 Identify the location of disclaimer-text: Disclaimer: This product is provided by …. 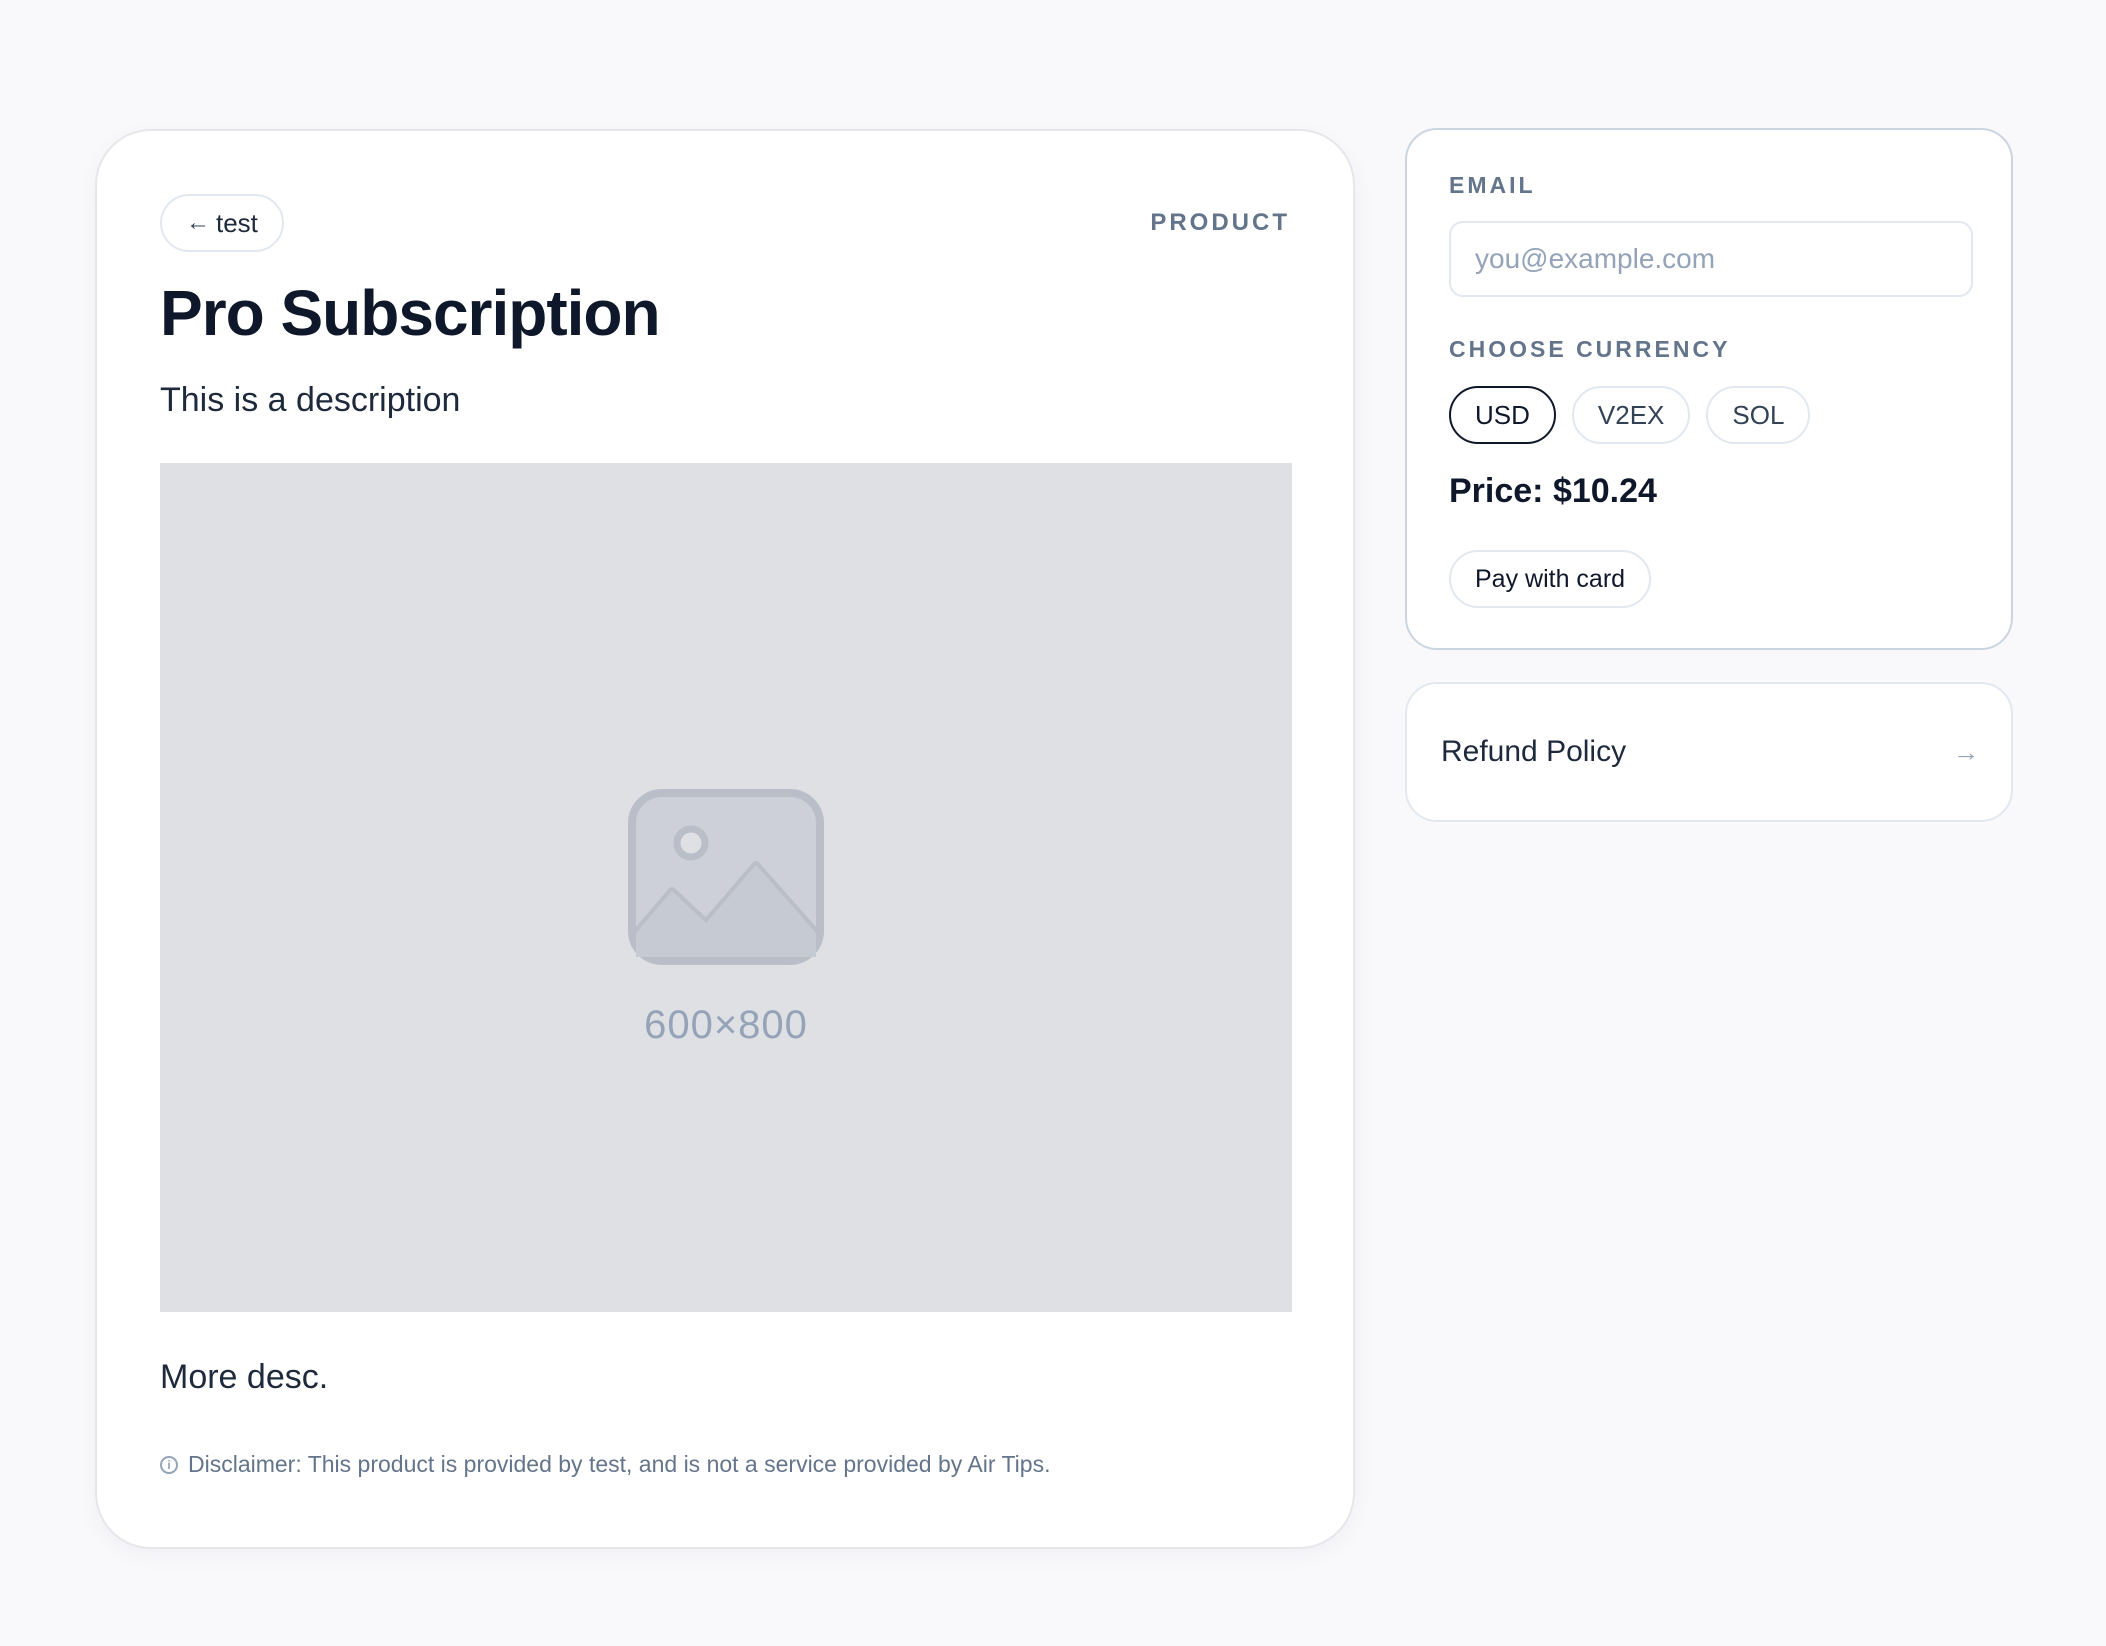
(619, 1464).